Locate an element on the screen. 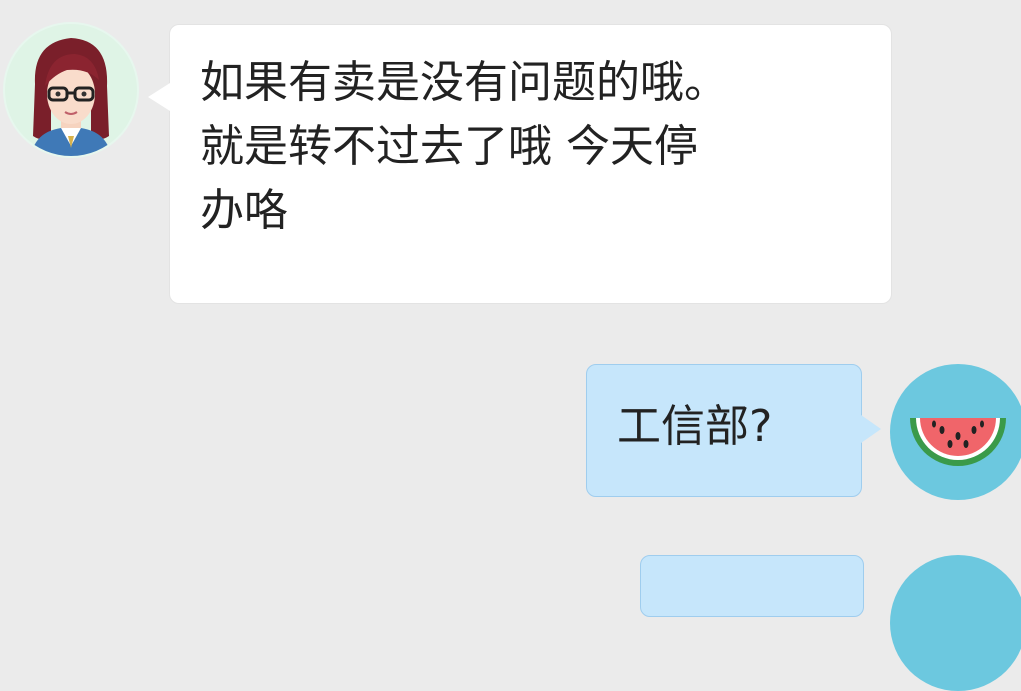 The width and height of the screenshot is (1021, 691). message-text: 工信部? is located at coordinates (695, 426).